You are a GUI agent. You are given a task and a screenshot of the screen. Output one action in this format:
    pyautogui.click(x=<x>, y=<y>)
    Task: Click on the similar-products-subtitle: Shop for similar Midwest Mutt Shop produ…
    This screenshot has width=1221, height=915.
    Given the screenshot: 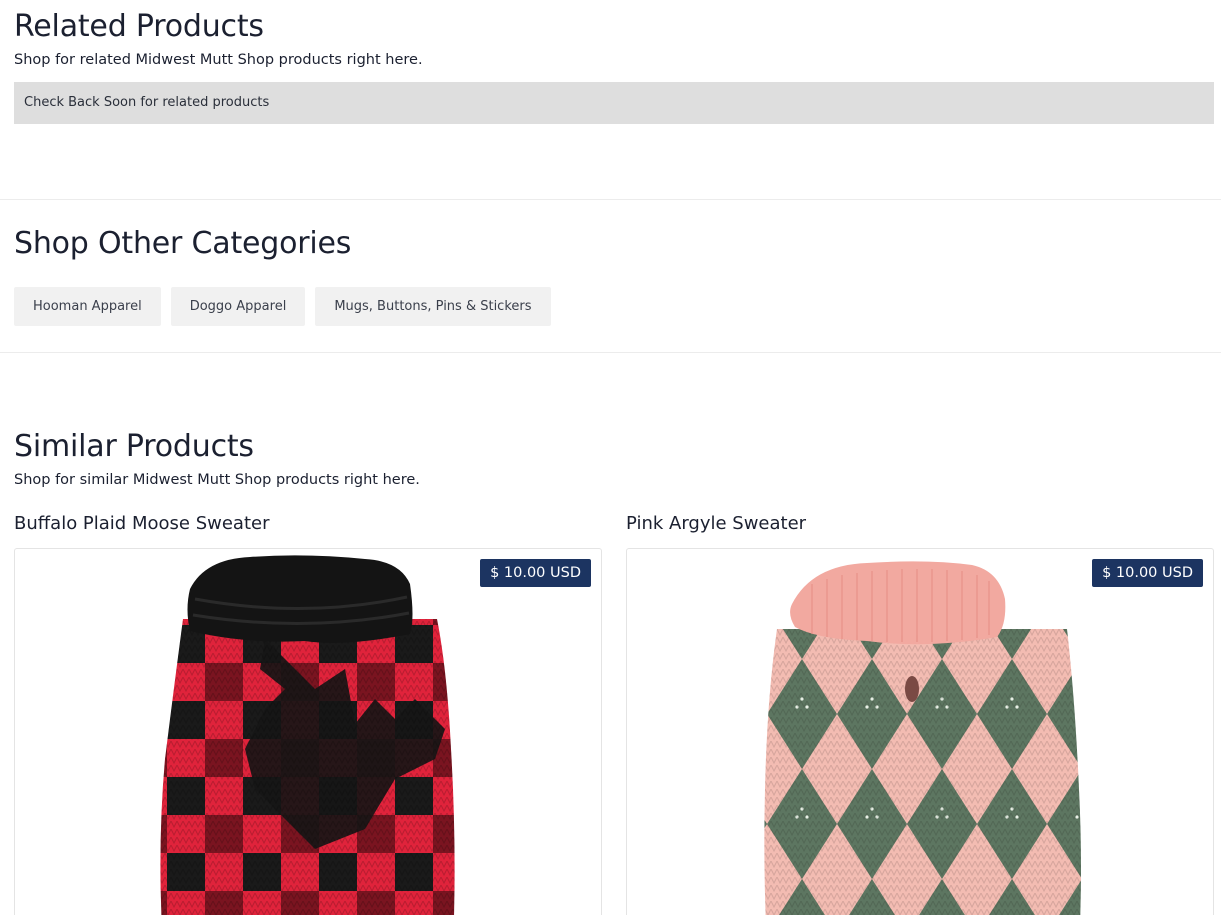 What is the action you would take?
    pyautogui.click(x=217, y=480)
    